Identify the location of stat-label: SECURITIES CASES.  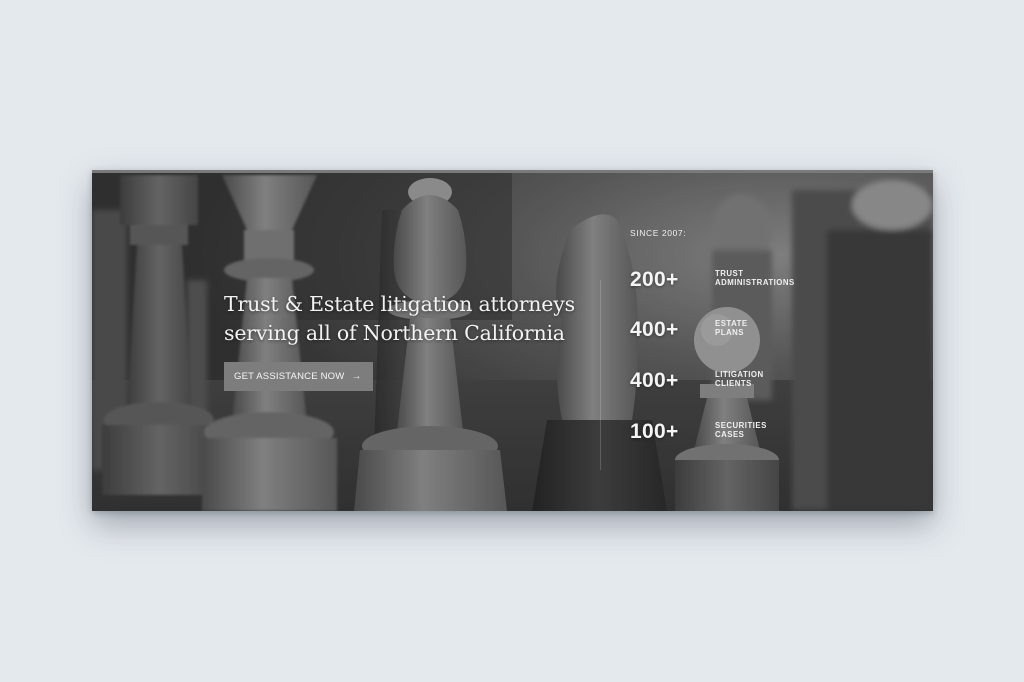
(741, 430).